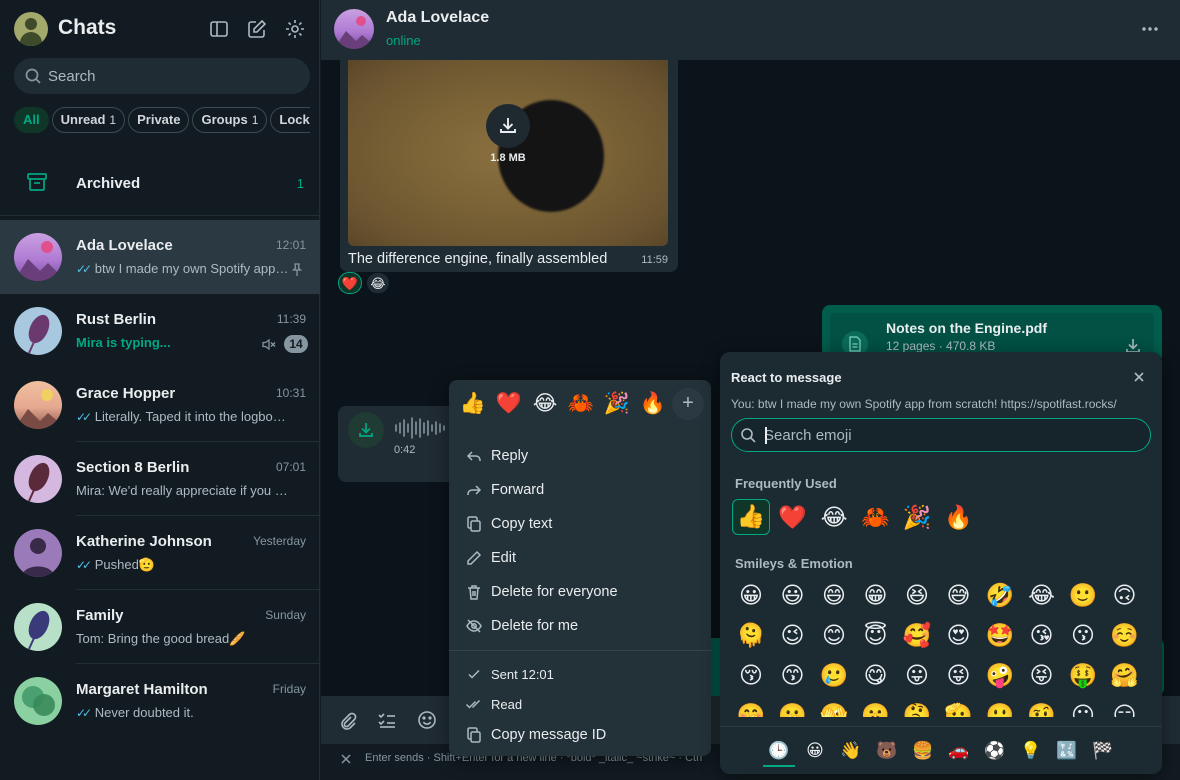  What do you see at coordinates (290, 120) in the screenshot?
I see `filter-locked: Locke` at bounding box center [290, 120].